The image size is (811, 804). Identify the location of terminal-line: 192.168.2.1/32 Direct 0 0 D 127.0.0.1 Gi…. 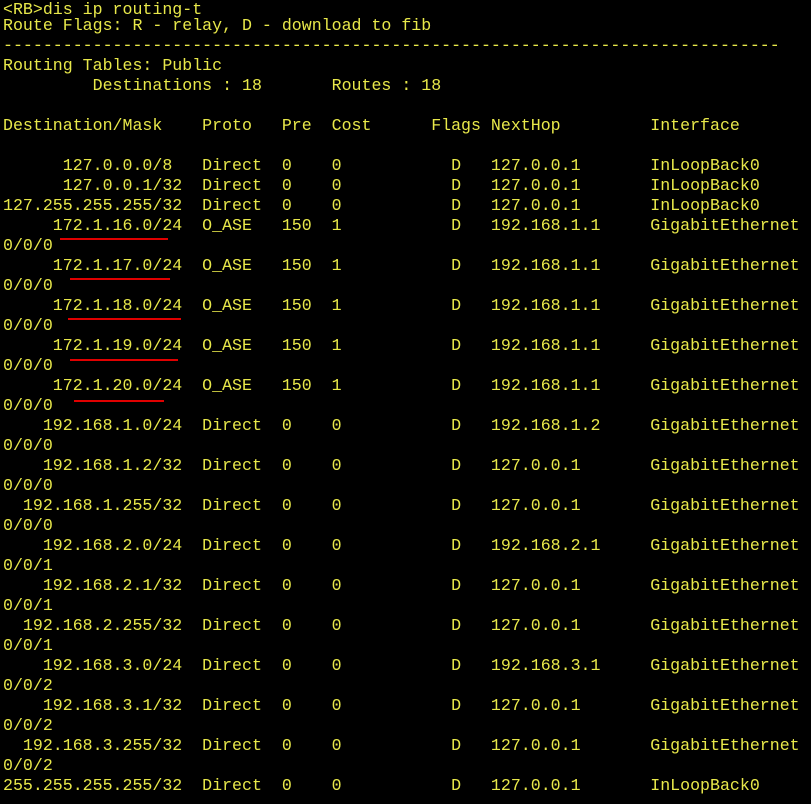
(401, 585).